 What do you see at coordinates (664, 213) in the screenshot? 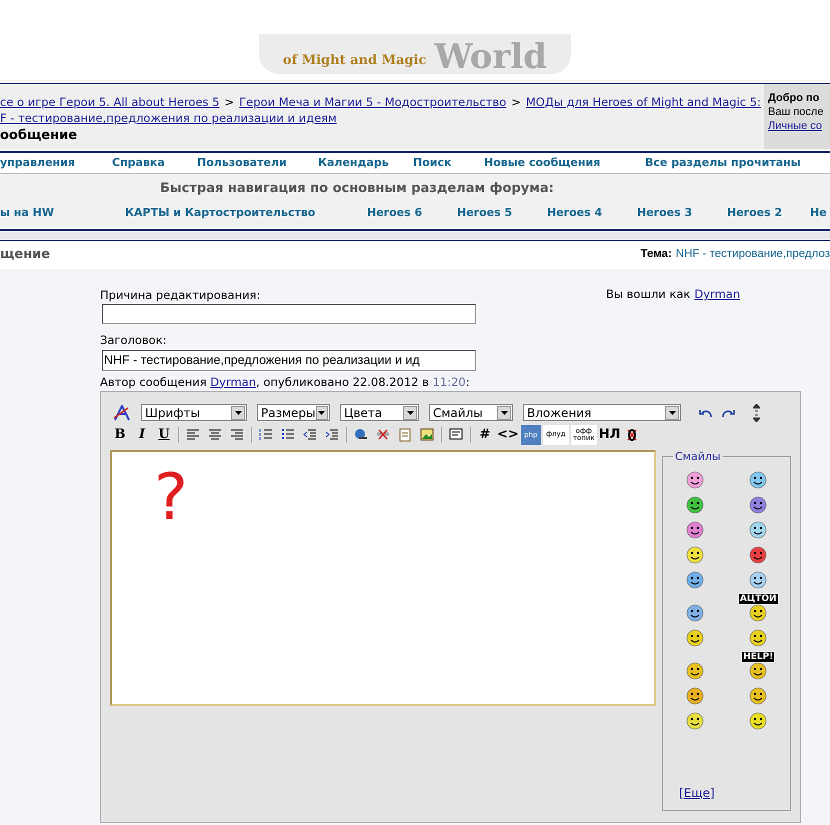
I see `quick-nav-link: Heroes 3` at bounding box center [664, 213].